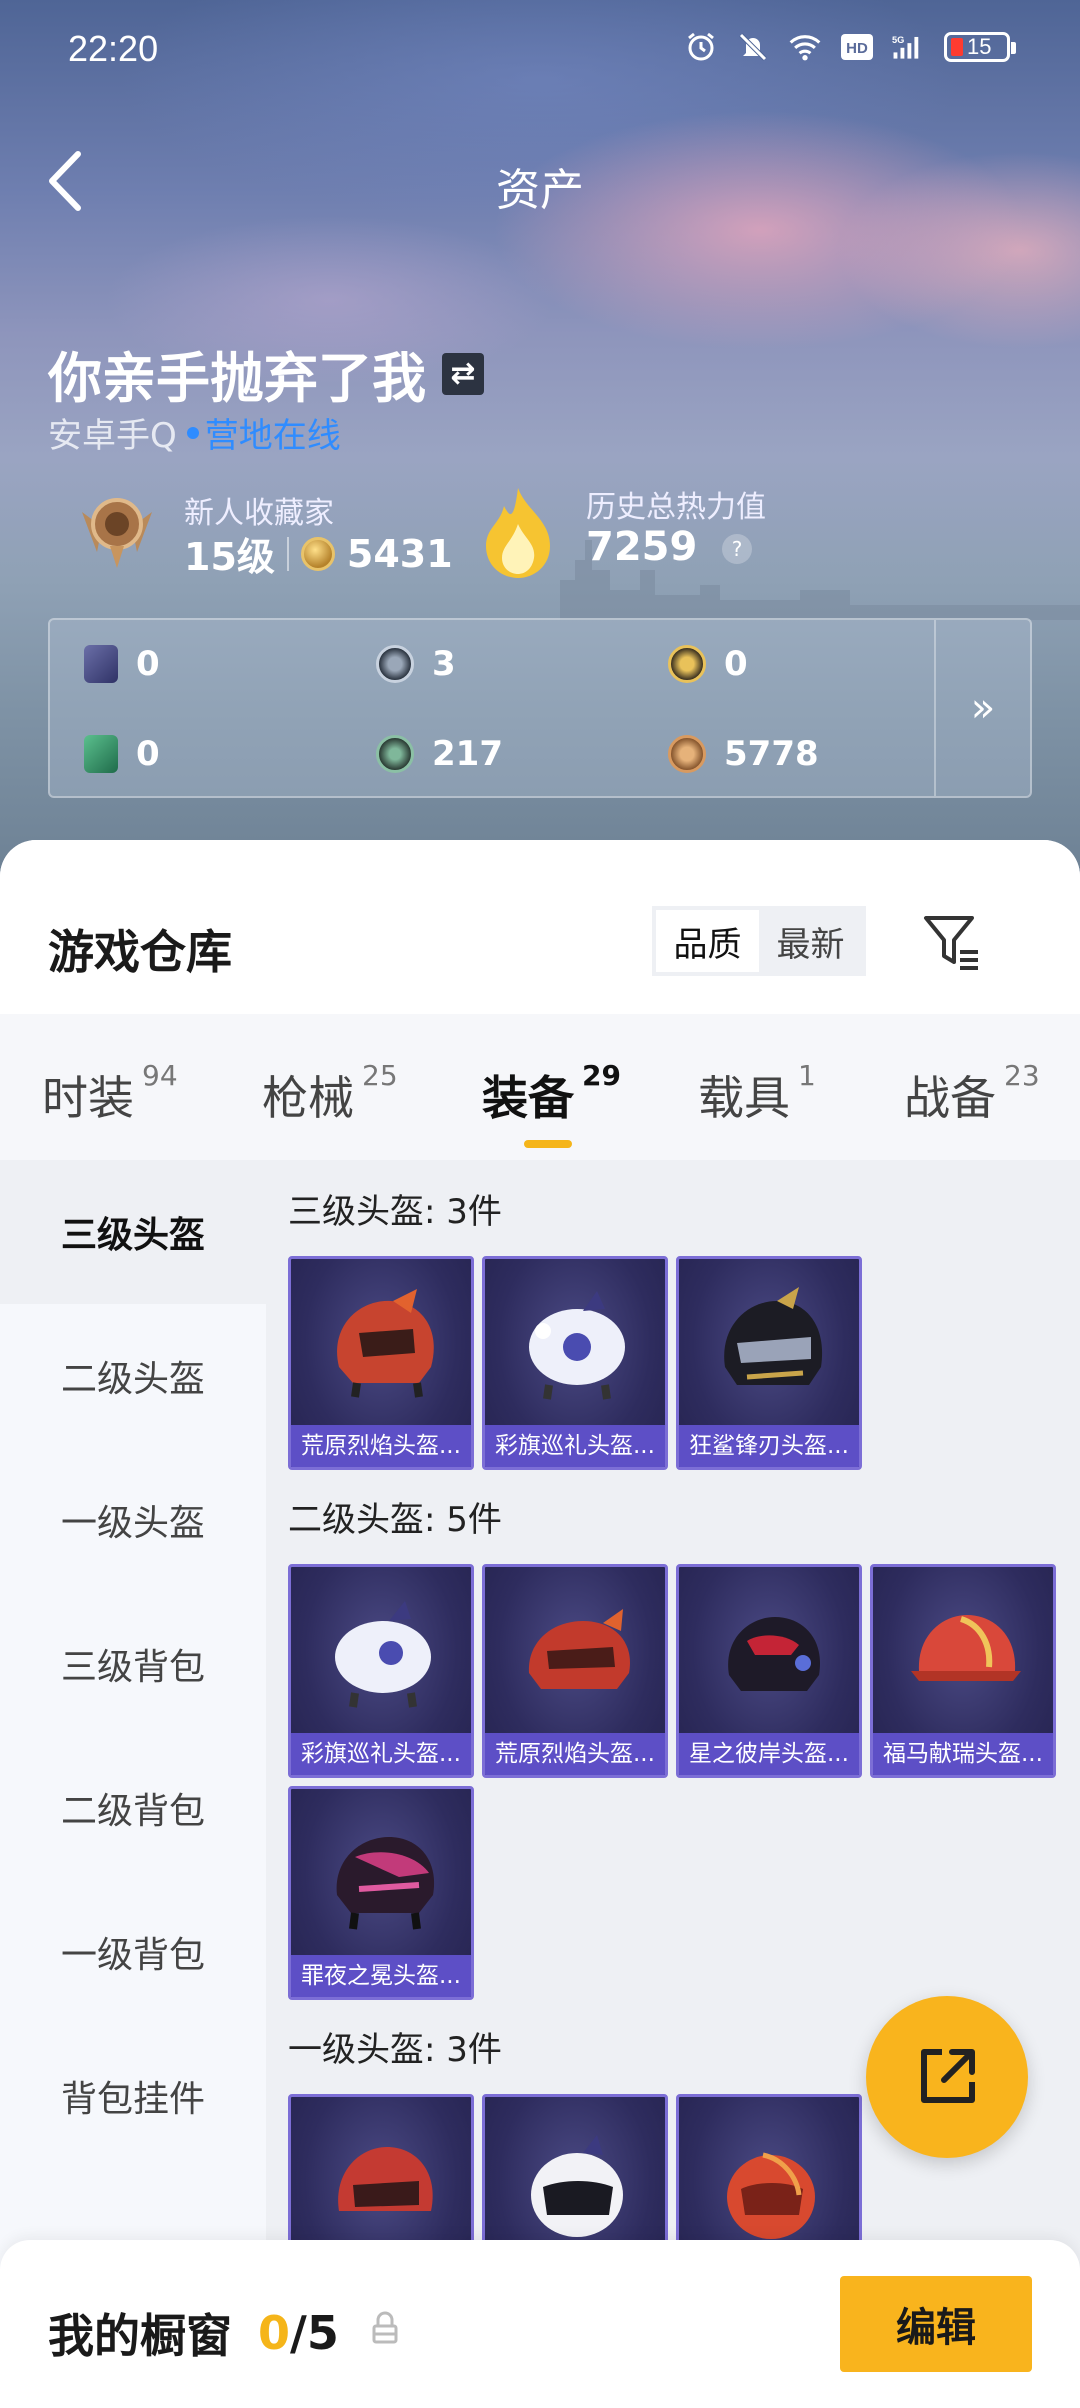 The image size is (1080, 2408). What do you see at coordinates (518, 533) in the screenshot?
I see `flame-icon` at bounding box center [518, 533].